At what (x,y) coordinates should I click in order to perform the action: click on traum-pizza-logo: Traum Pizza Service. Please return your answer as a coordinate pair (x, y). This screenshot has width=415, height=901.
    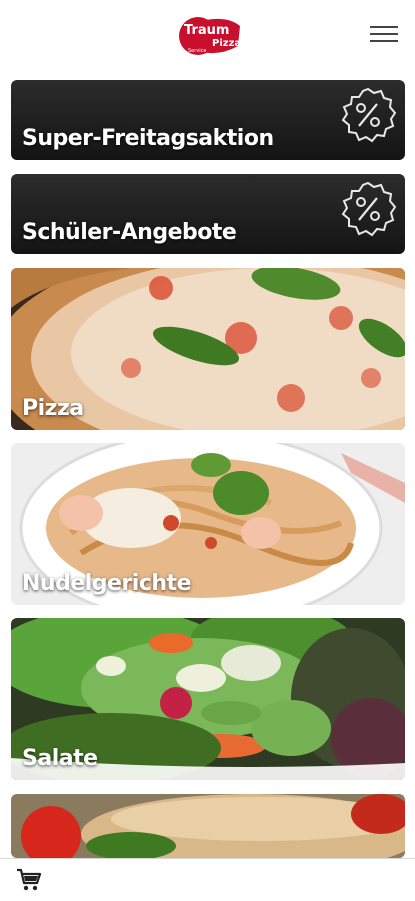
    Looking at the image, I should click on (211, 35).